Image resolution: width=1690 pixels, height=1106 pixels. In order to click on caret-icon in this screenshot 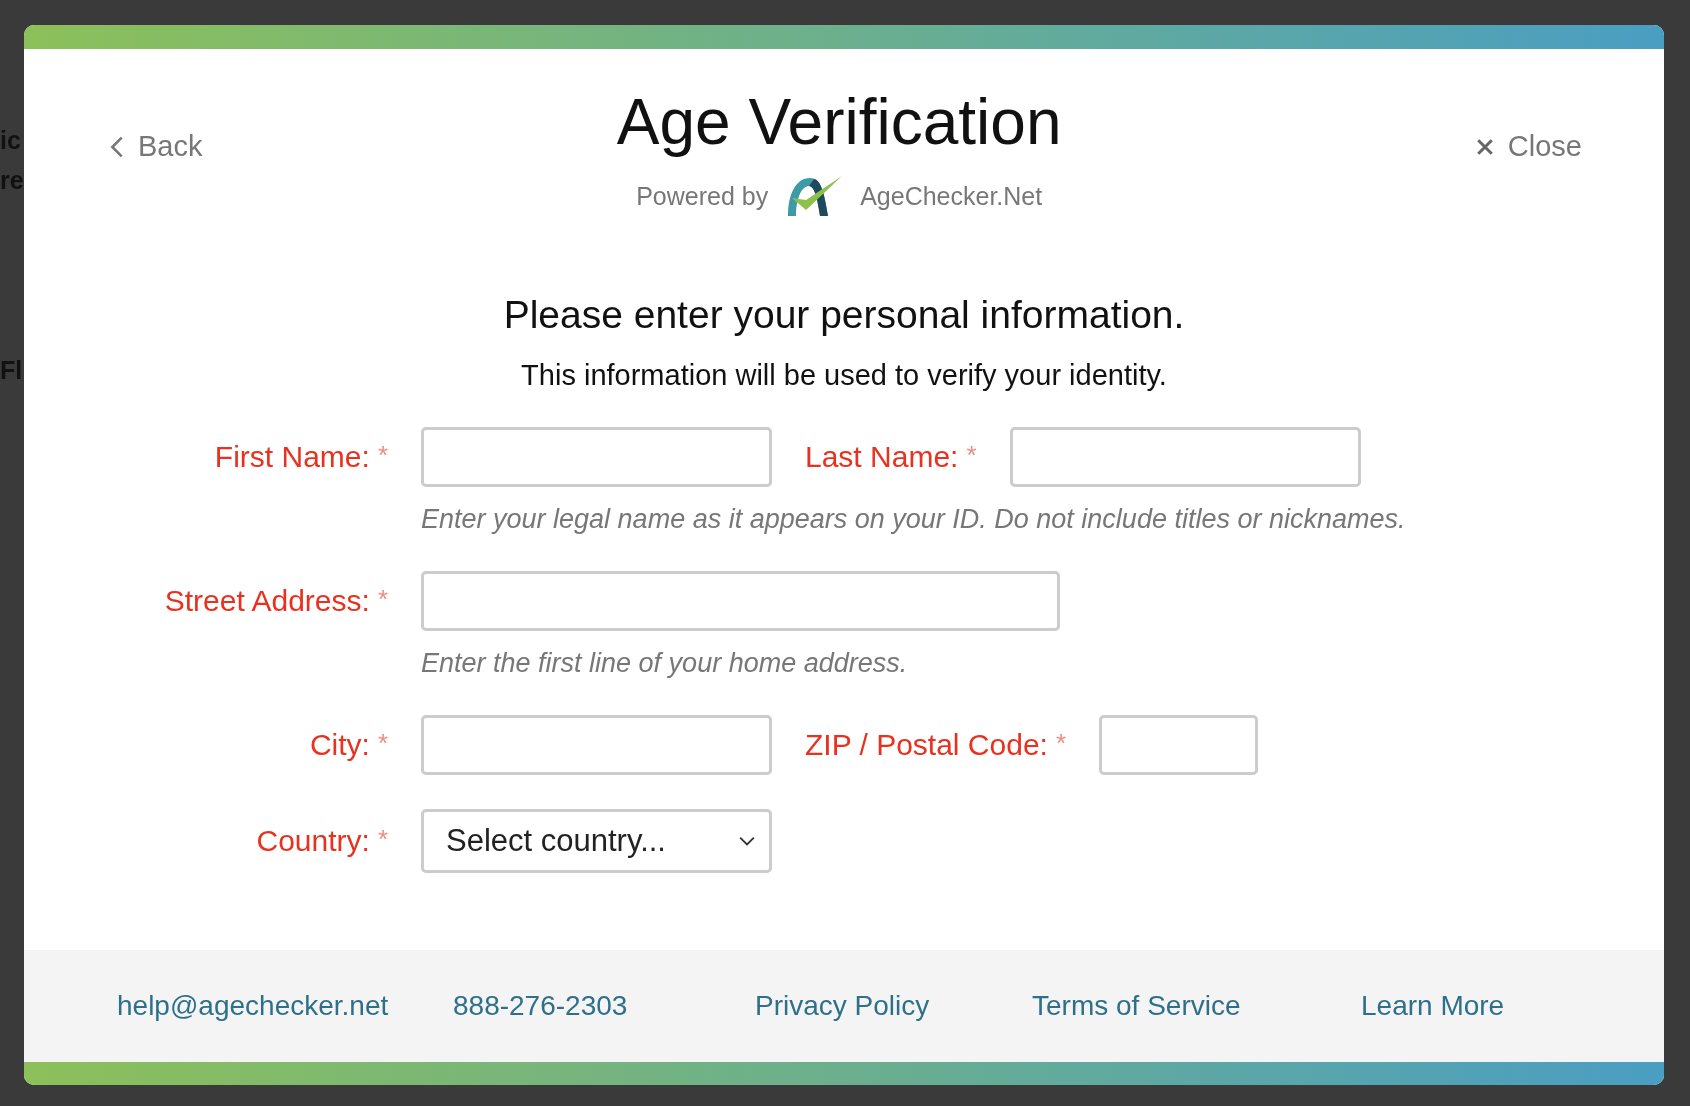, I will do `click(747, 841)`.